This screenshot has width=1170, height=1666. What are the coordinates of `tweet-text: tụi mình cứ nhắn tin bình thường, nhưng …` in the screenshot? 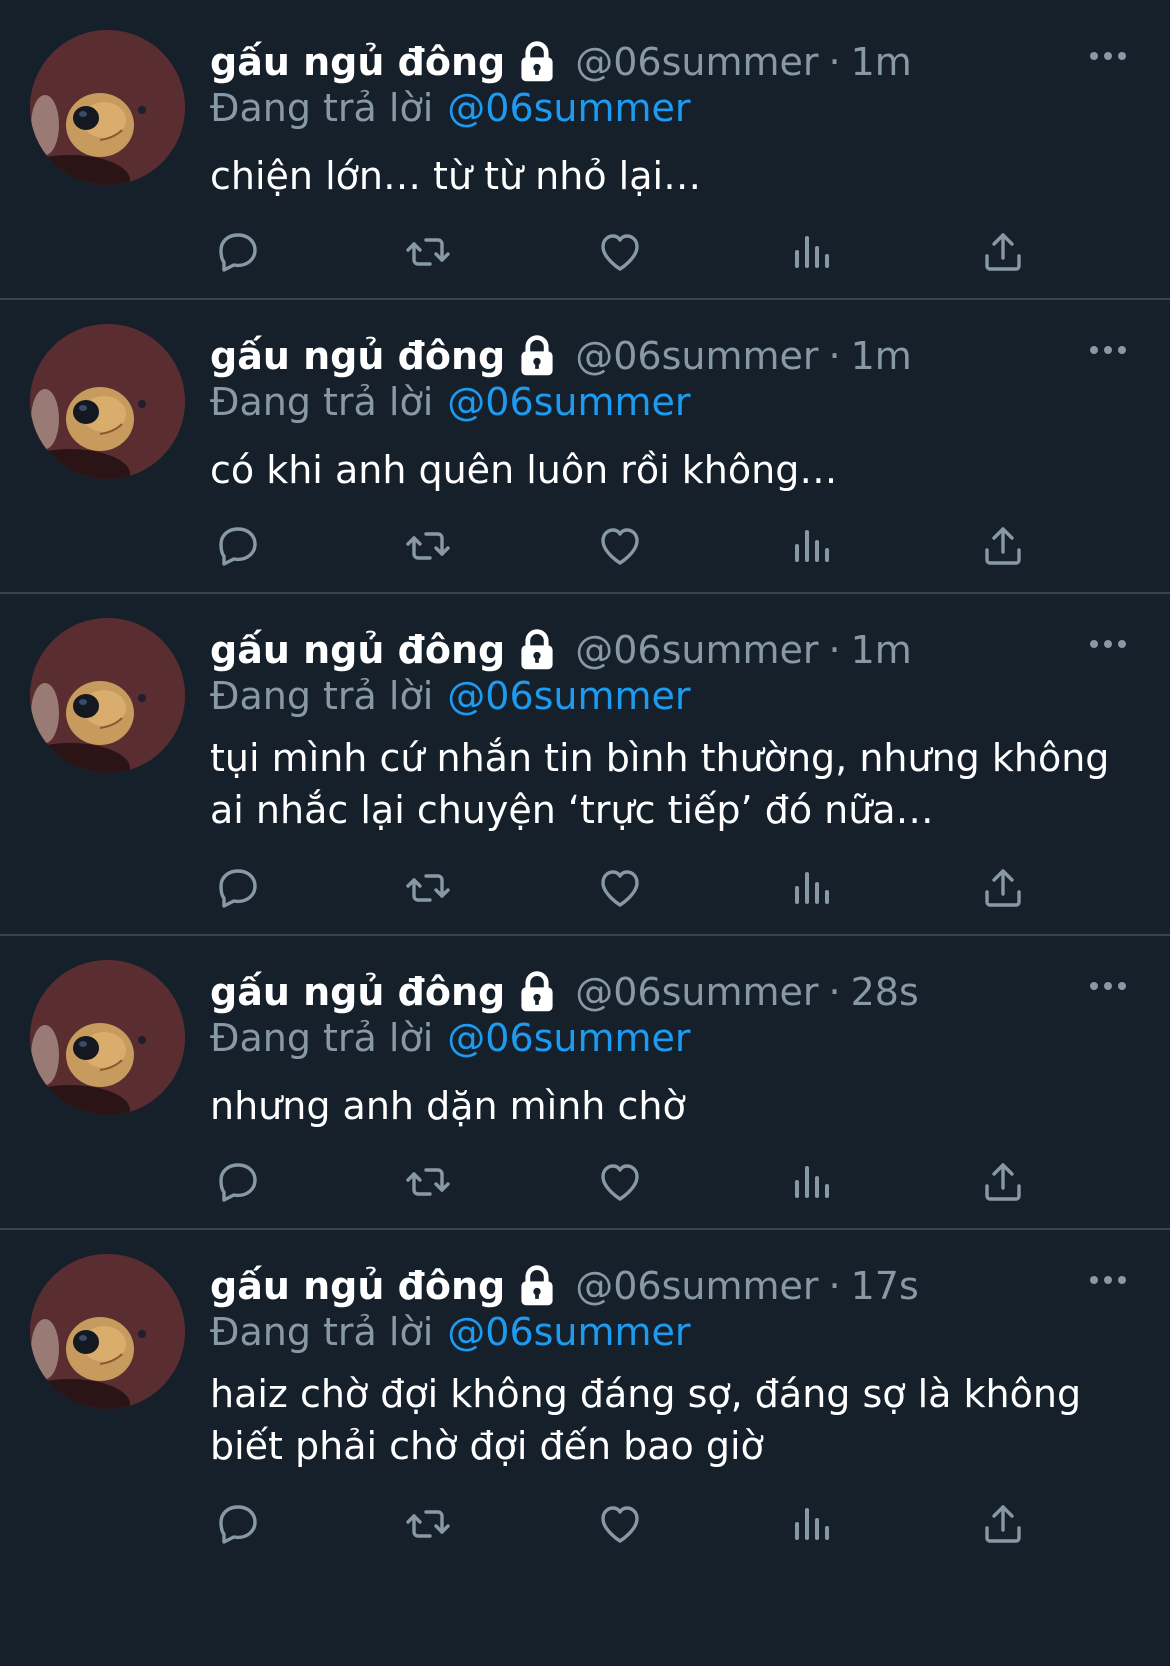 It's located at (660, 784).